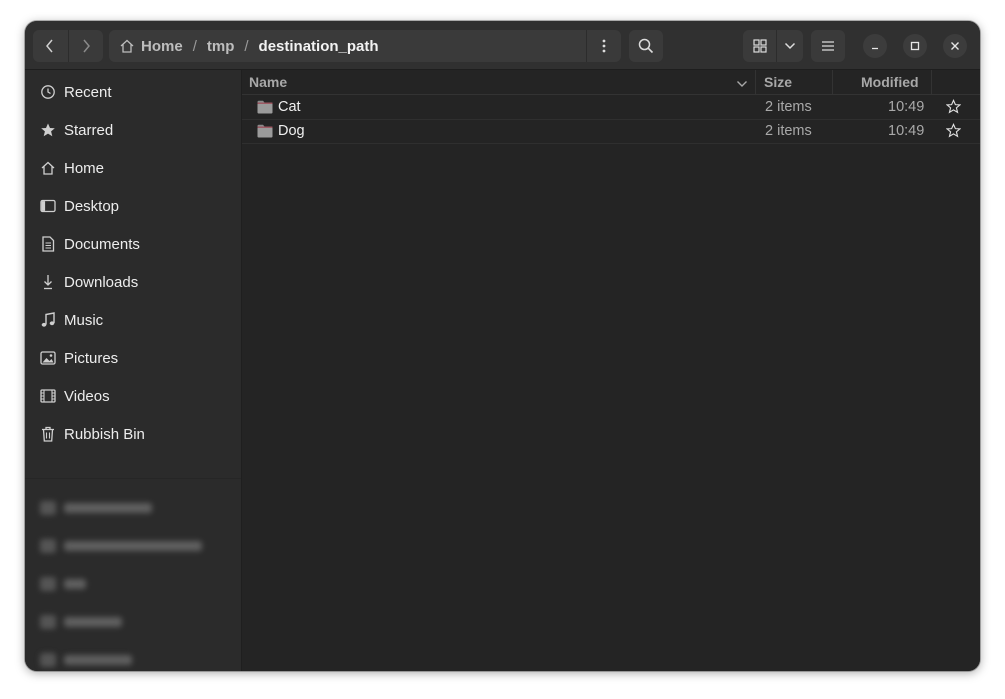 This screenshot has width=1005, height=699. What do you see at coordinates (101, 282) in the screenshot?
I see `sidebar-item-label: Downloads` at bounding box center [101, 282].